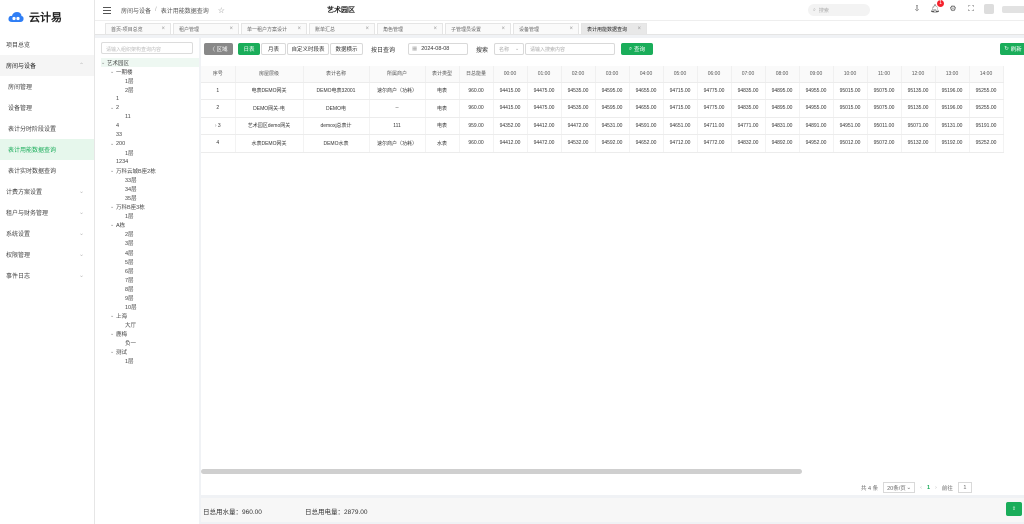 Image resolution: width=1024 pixels, height=524 pixels. Describe the element at coordinates (150, 107) in the screenshot. I see `tree-node: ⌄ 2` at that location.